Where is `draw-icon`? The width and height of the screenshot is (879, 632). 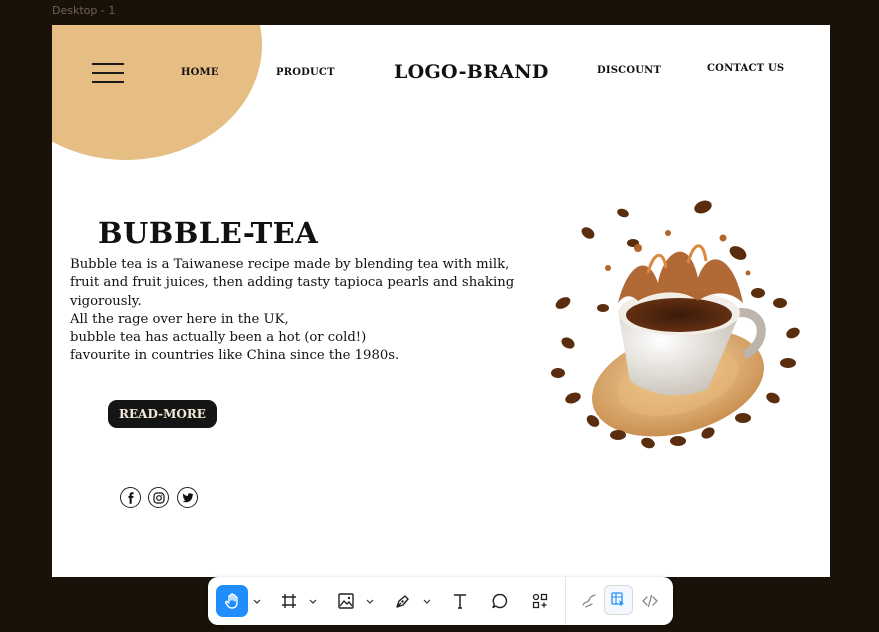 draw-icon is located at coordinates (589, 601).